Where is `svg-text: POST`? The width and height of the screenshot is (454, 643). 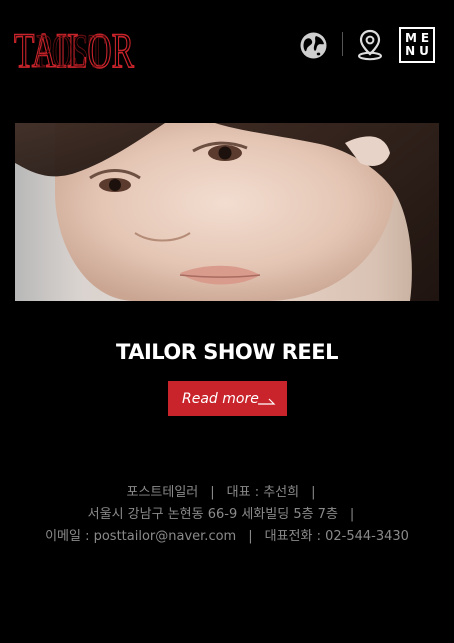
svg-text: POST is located at coordinates (71, 48).